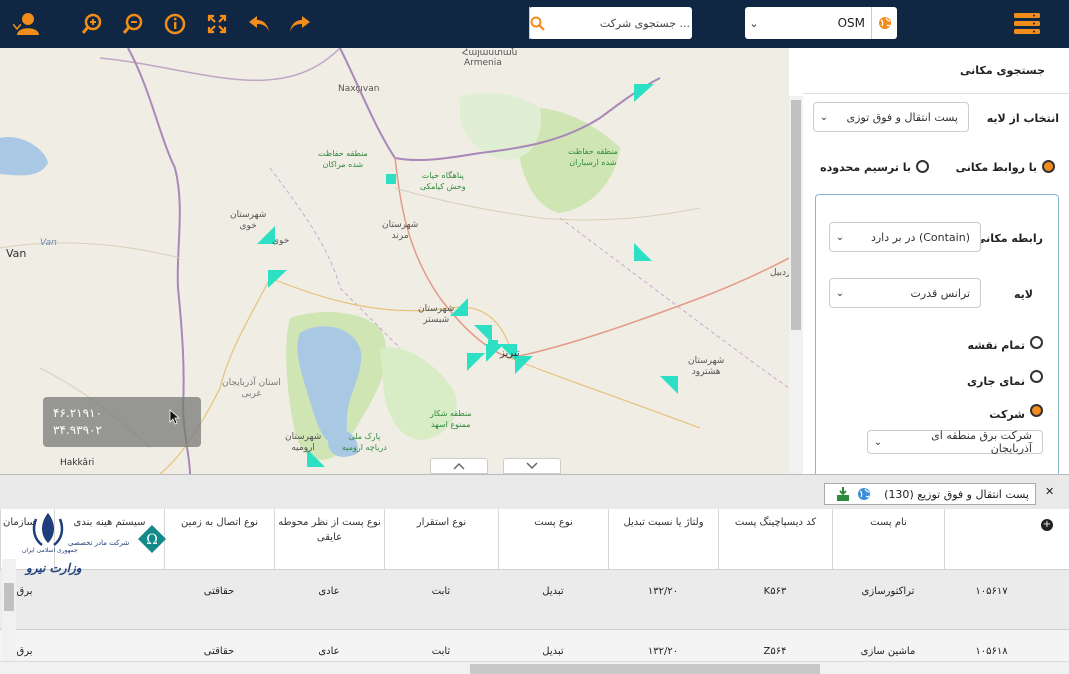 This screenshot has width=1069, height=674. I want to click on cell-code: K۵۶۳, so click(775, 591).